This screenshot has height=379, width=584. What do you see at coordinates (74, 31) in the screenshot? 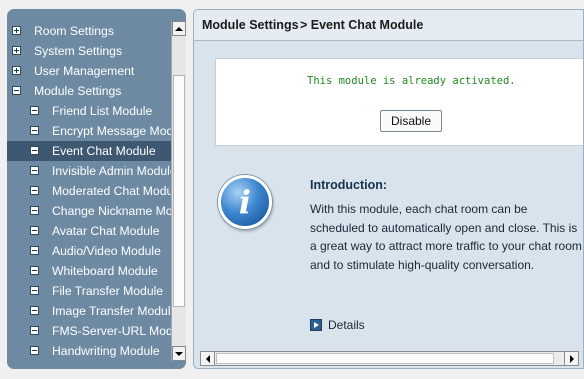
I see `sidebar-item-label: Room Settings` at bounding box center [74, 31].